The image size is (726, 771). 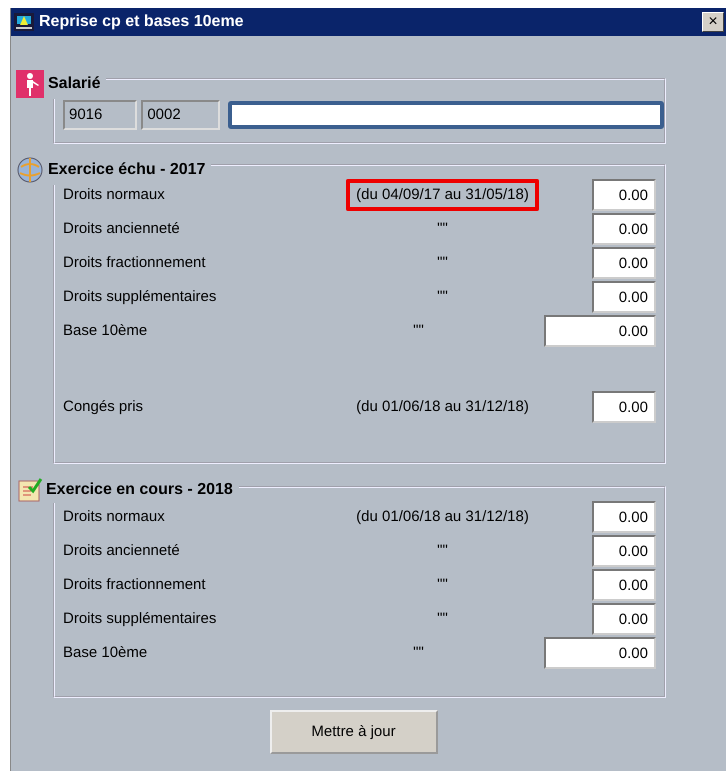 I want to click on employee-code-field: 9016, so click(x=100, y=115).